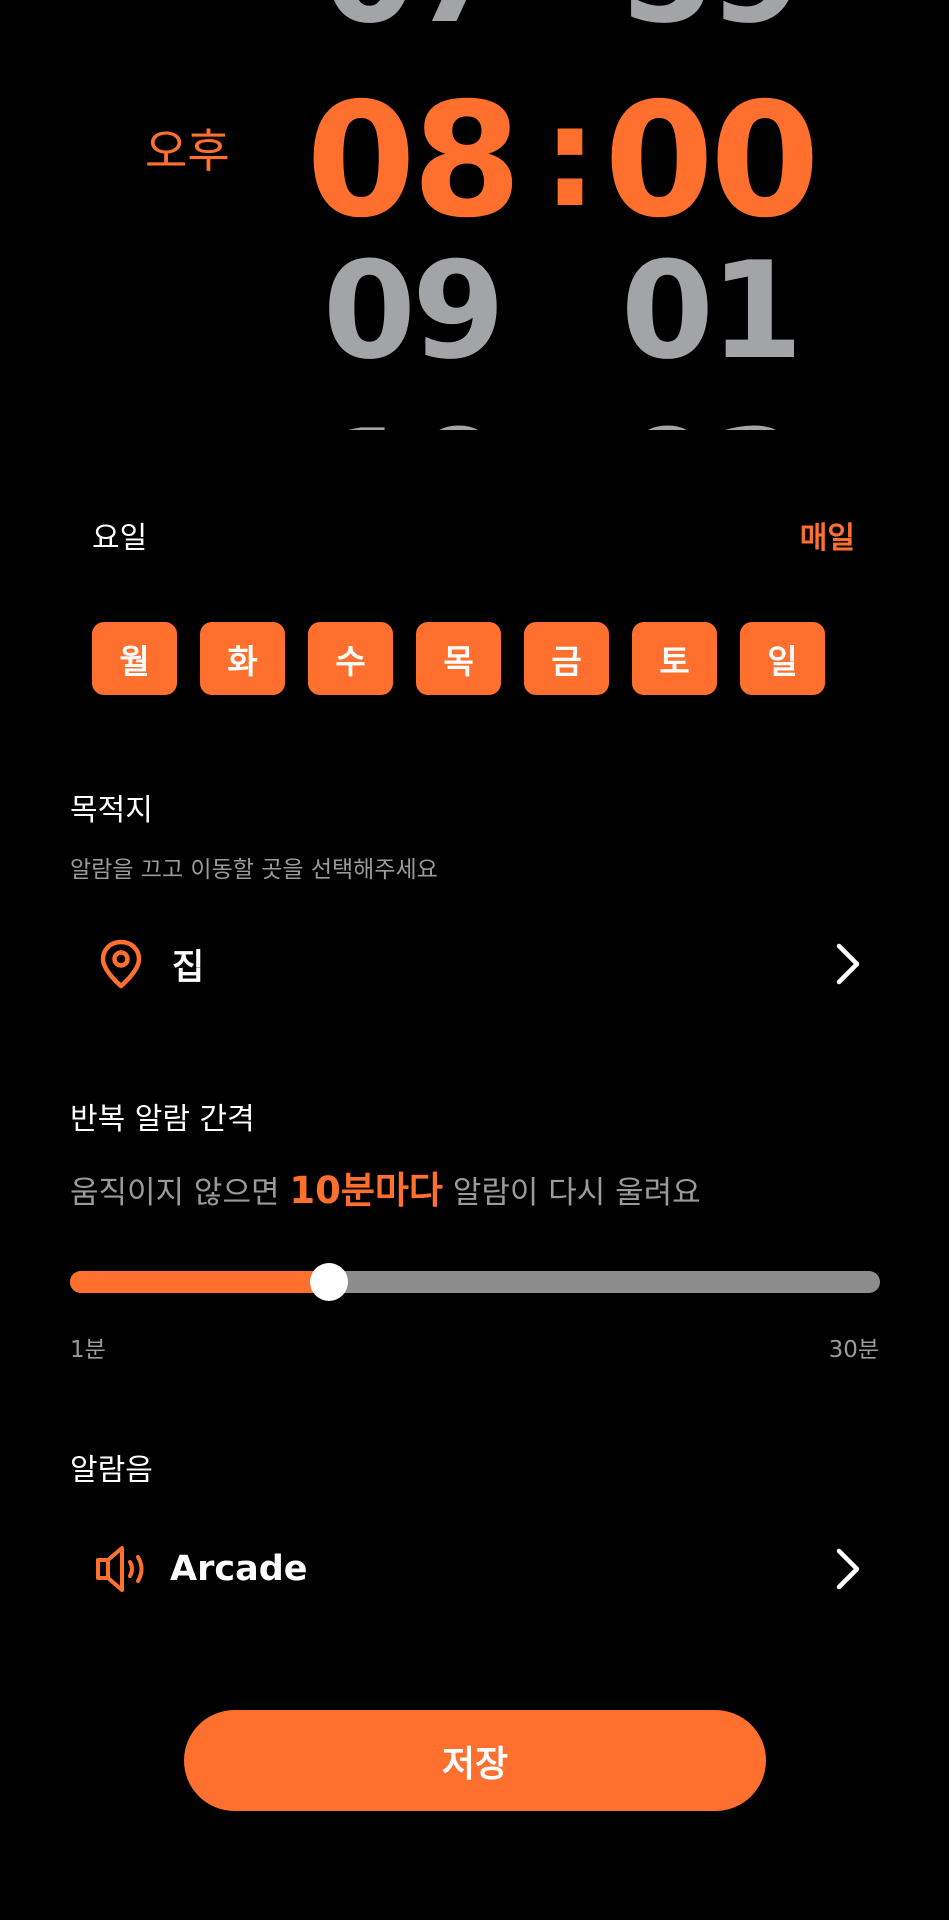  What do you see at coordinates (853, 1350) in the screenshot?
I see `slider-max-label: 30분` at bounding box center [853, 1350].